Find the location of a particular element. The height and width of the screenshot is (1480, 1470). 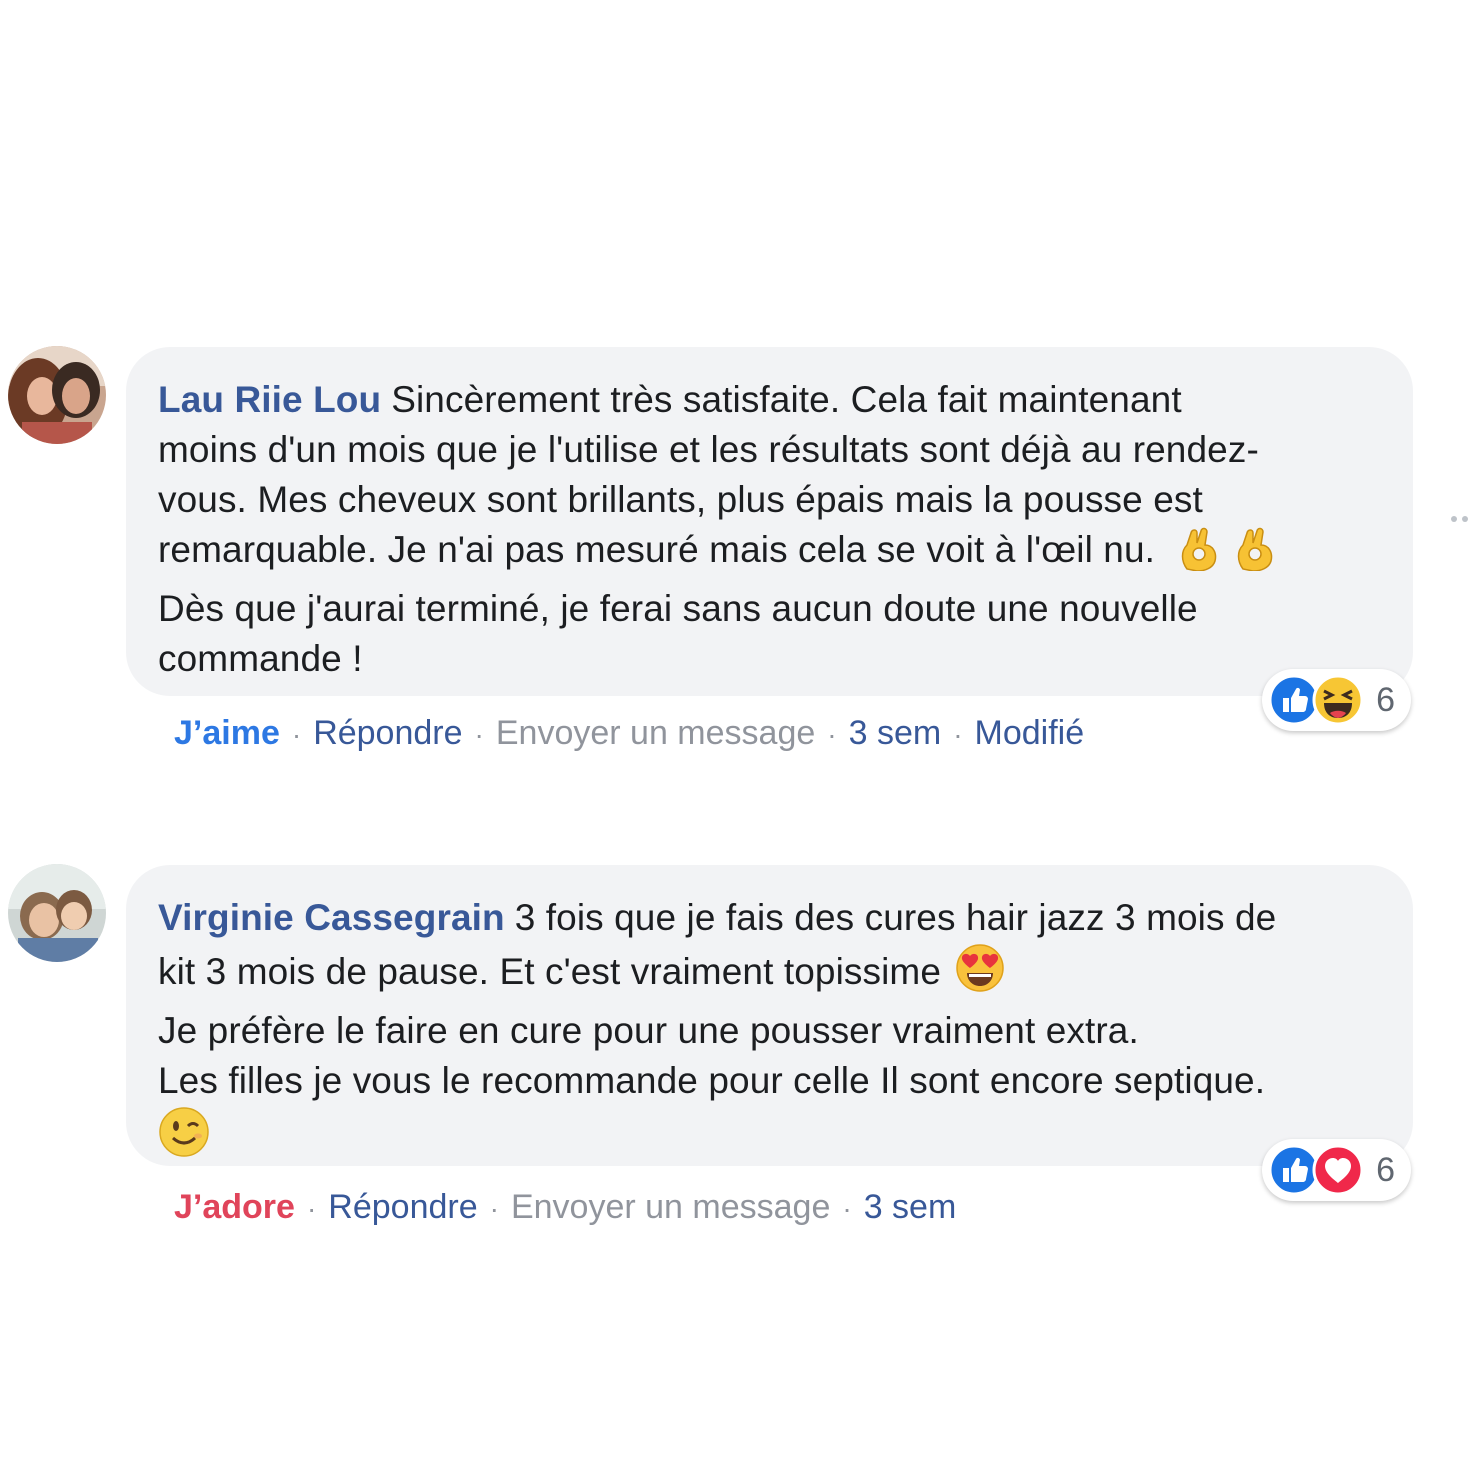

haha-icon is located at coordinates (1338, 700).